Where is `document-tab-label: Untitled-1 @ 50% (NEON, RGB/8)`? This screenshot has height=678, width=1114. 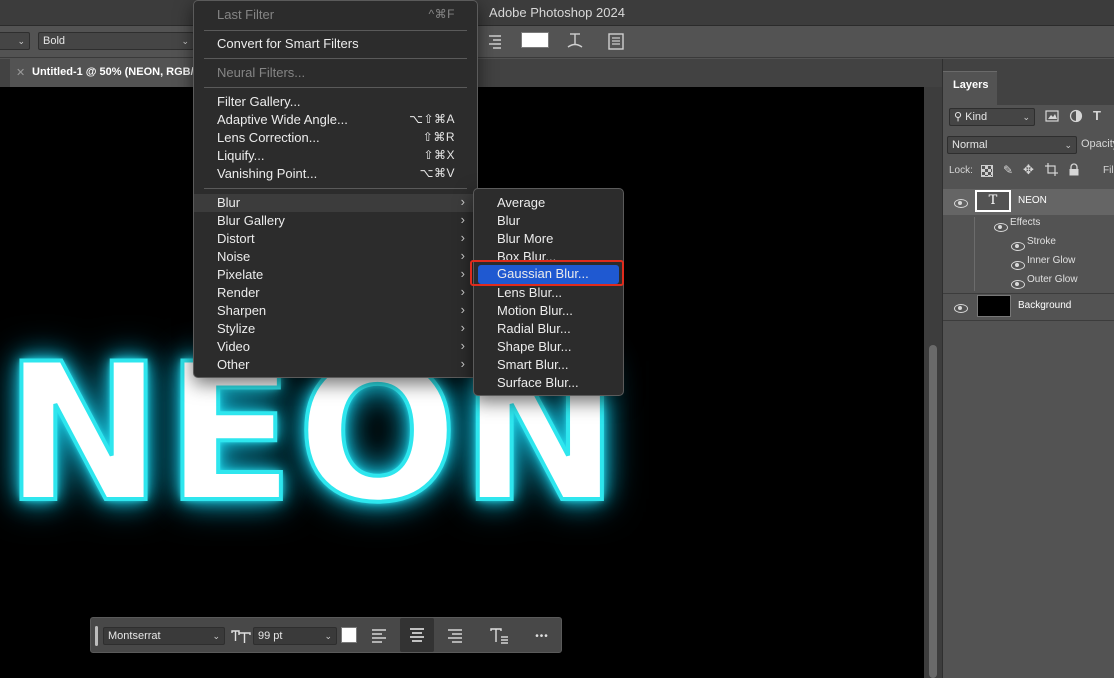 document-tab-label: Untitled-1 @ 50% (NEON, RGB/8) is located at coordinates (113, 72).